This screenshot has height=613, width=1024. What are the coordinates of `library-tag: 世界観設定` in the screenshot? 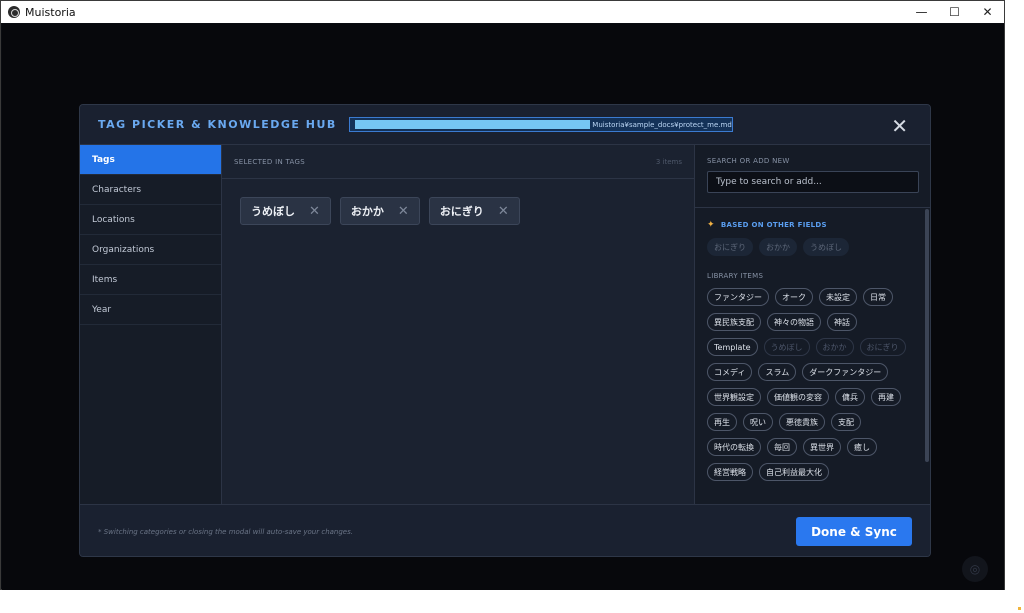 It's located at (734, 397).